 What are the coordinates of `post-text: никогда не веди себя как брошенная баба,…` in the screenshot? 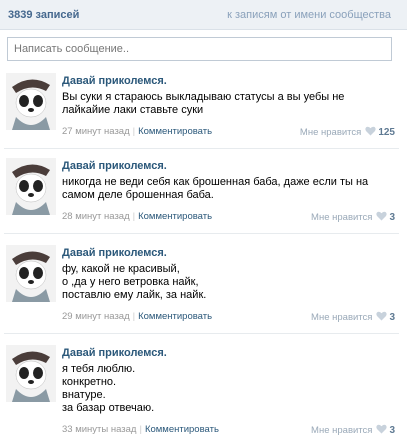 It's located at (215, 188).